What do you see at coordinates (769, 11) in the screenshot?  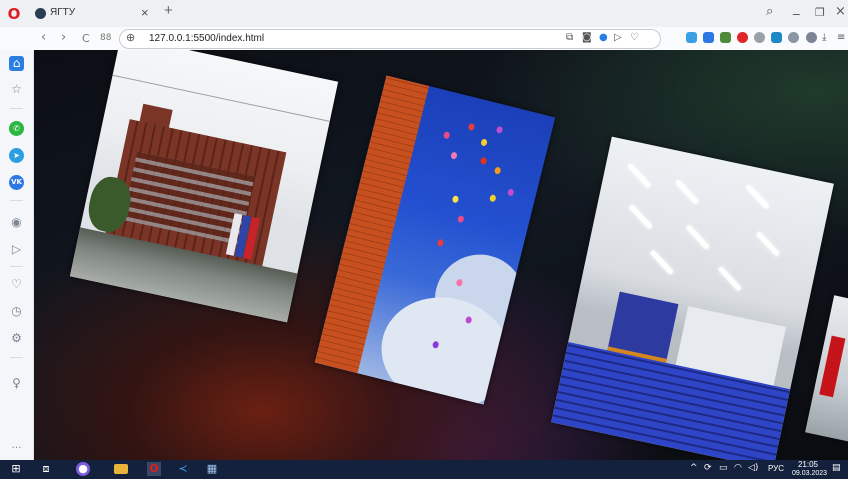 I see `tab-search-icon: ⌕` at bounding box center [769, 11].